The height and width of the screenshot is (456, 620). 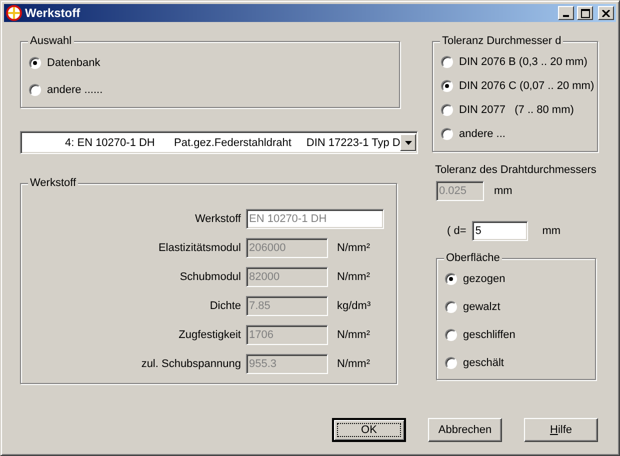 What do you see at coordinates (465, 430) in the screenshot?
I see `dialog-button: Abbrechen` at bounding box center [465, 430].